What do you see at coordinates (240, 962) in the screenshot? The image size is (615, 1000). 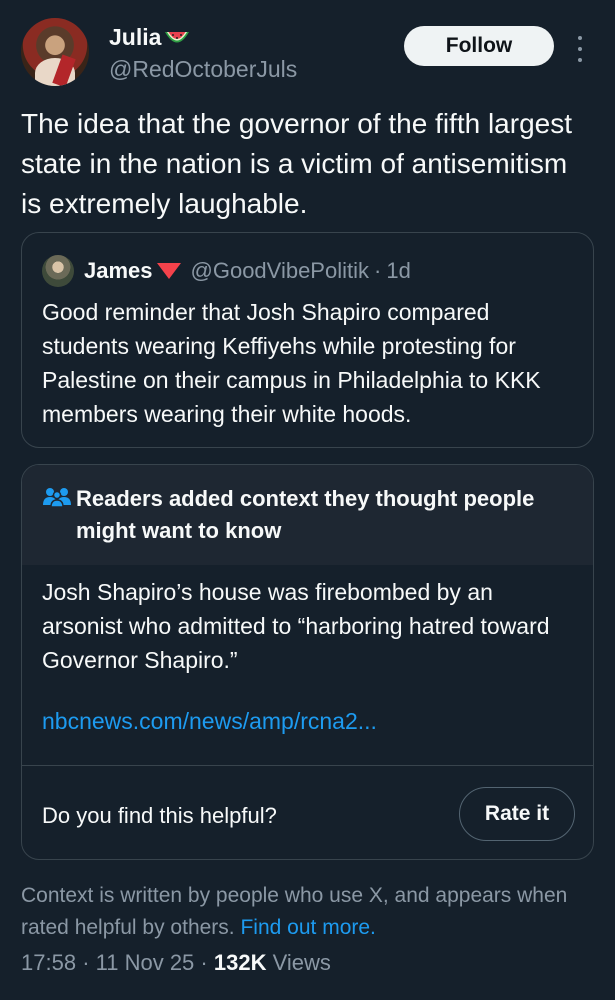 I see `views-count: 132K` at bounding box center [240, 962].